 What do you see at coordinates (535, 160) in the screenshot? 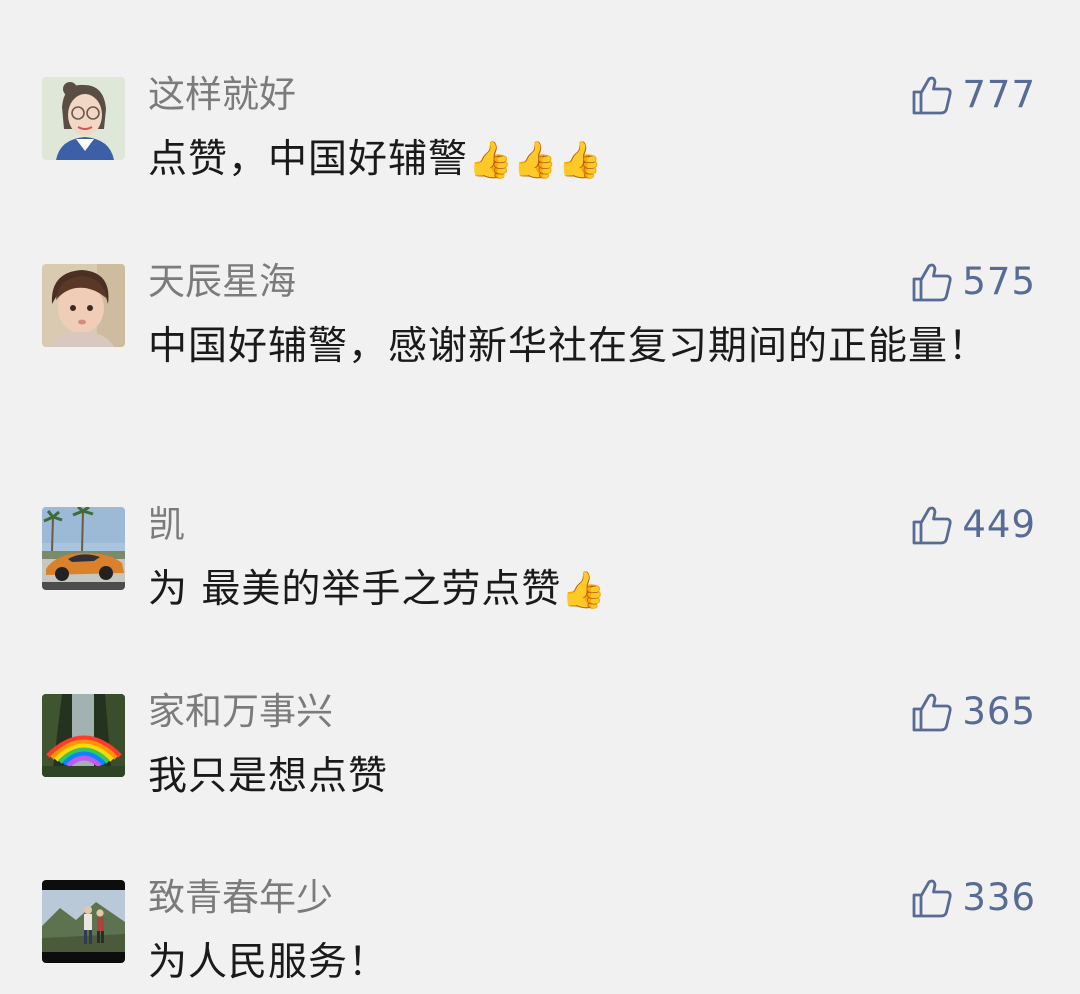
I see `thumbs-up-emoji-icon: 👍👍👍` at bounding box center [535, 160].